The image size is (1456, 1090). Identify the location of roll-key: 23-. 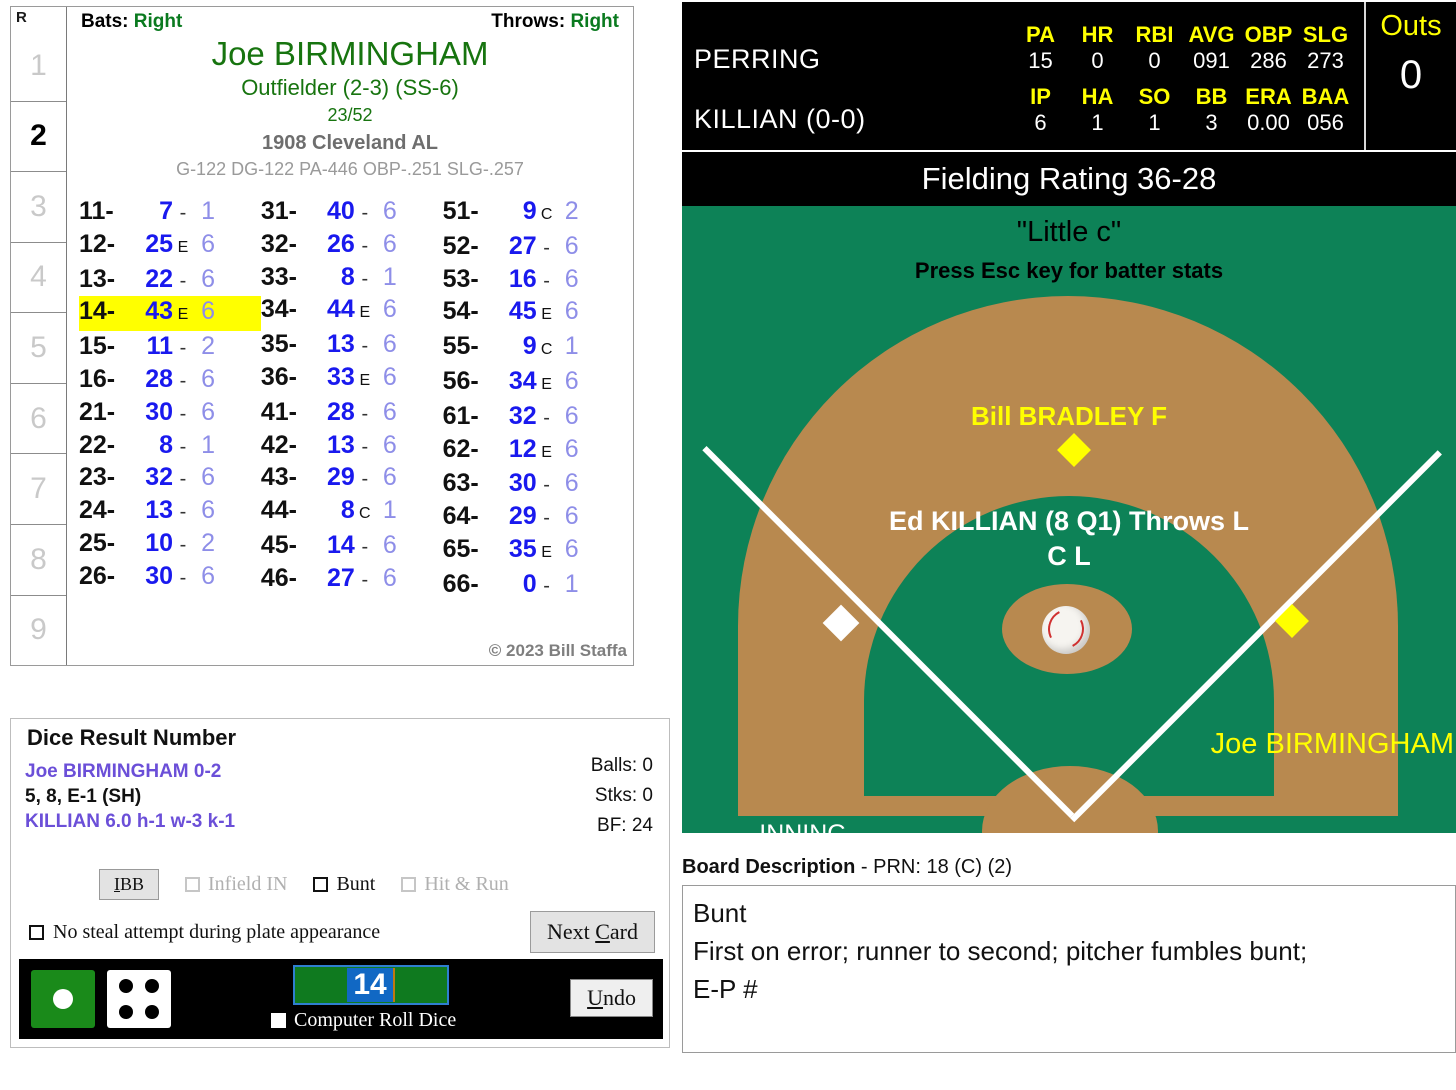
(97, 477).